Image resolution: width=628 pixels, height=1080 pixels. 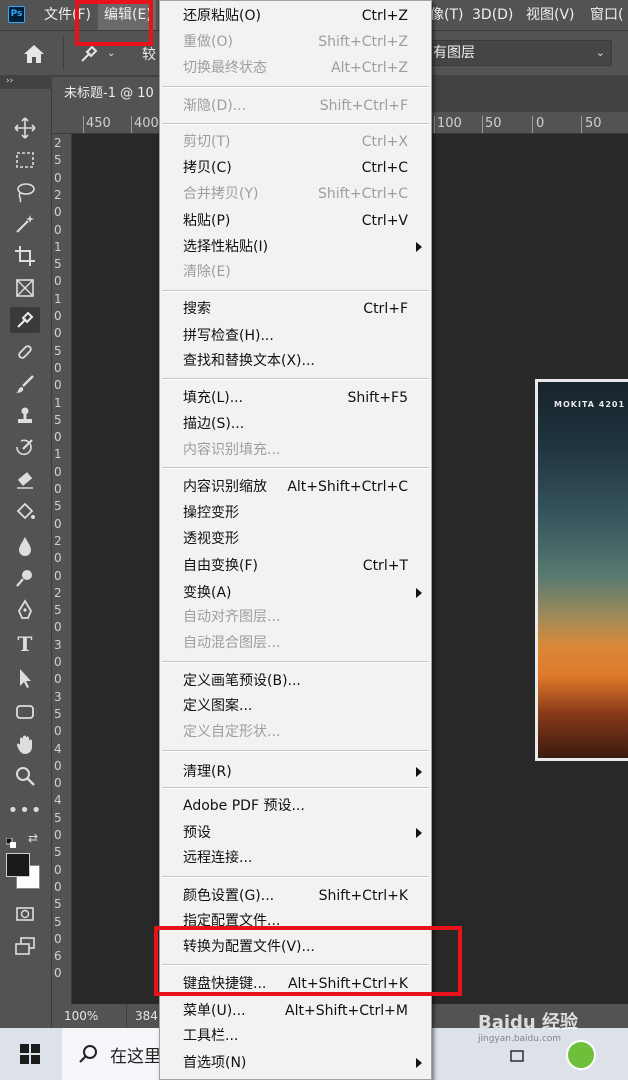 What do you see at coordinates (25, 744) in the screenshot?
I see `hand-tool-icon` at bounding box center [25, 744].